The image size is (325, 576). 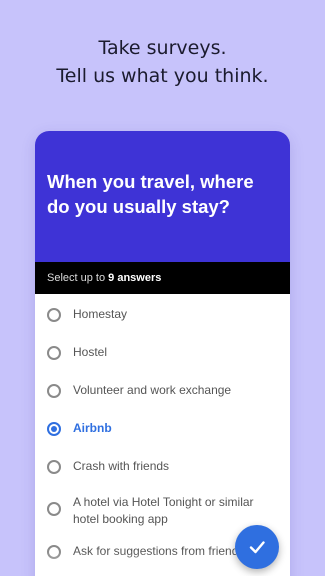 I want to click on answer-limit-hint: Select up to 9 answers, so click(x=162, y=278).